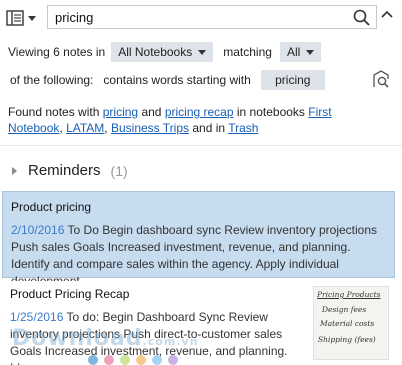 The image size is (402, 365). Describe the element at coordinates (151, 112) in the screenshot. I see `and-text: and` at that location.